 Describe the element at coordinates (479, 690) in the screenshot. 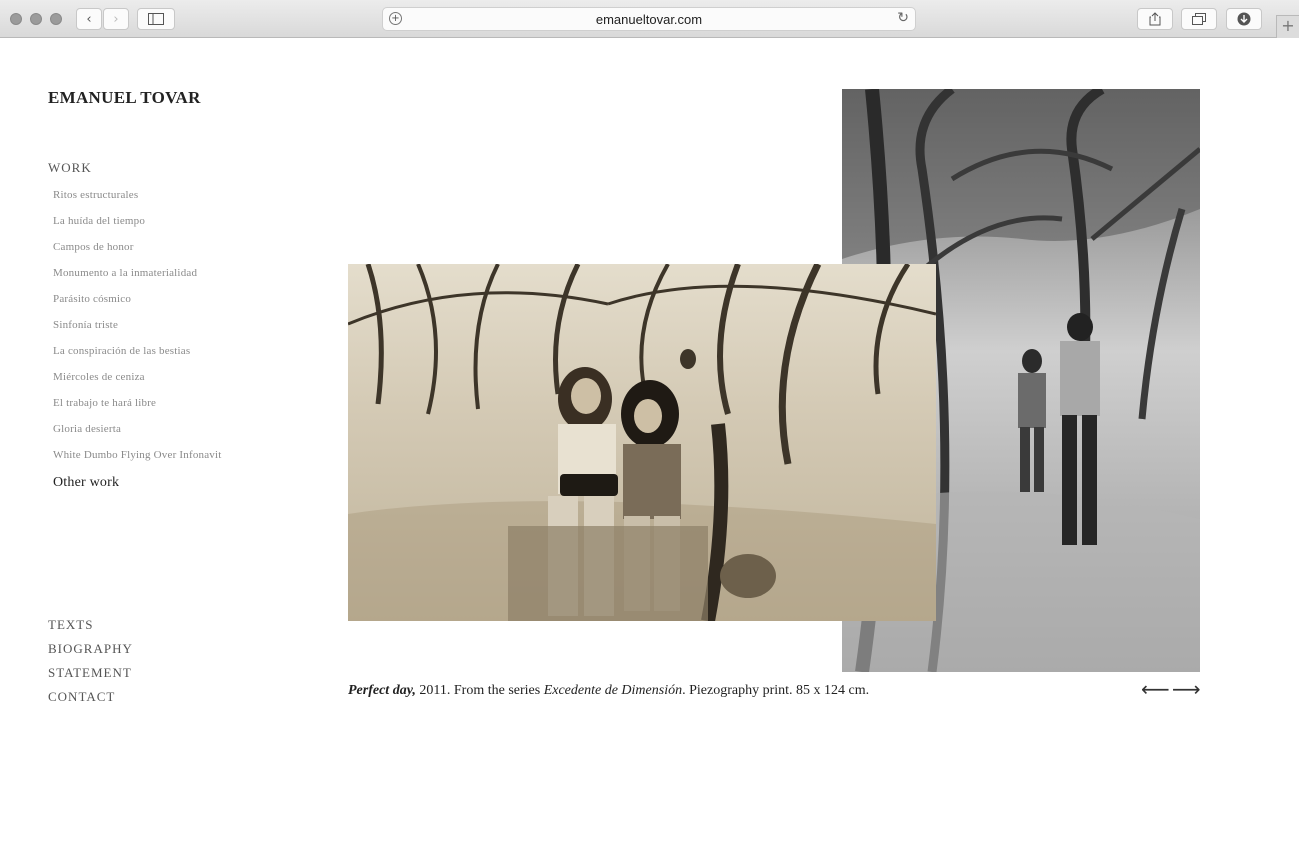

I see `artwork-year: 2011. From the series` at that location.